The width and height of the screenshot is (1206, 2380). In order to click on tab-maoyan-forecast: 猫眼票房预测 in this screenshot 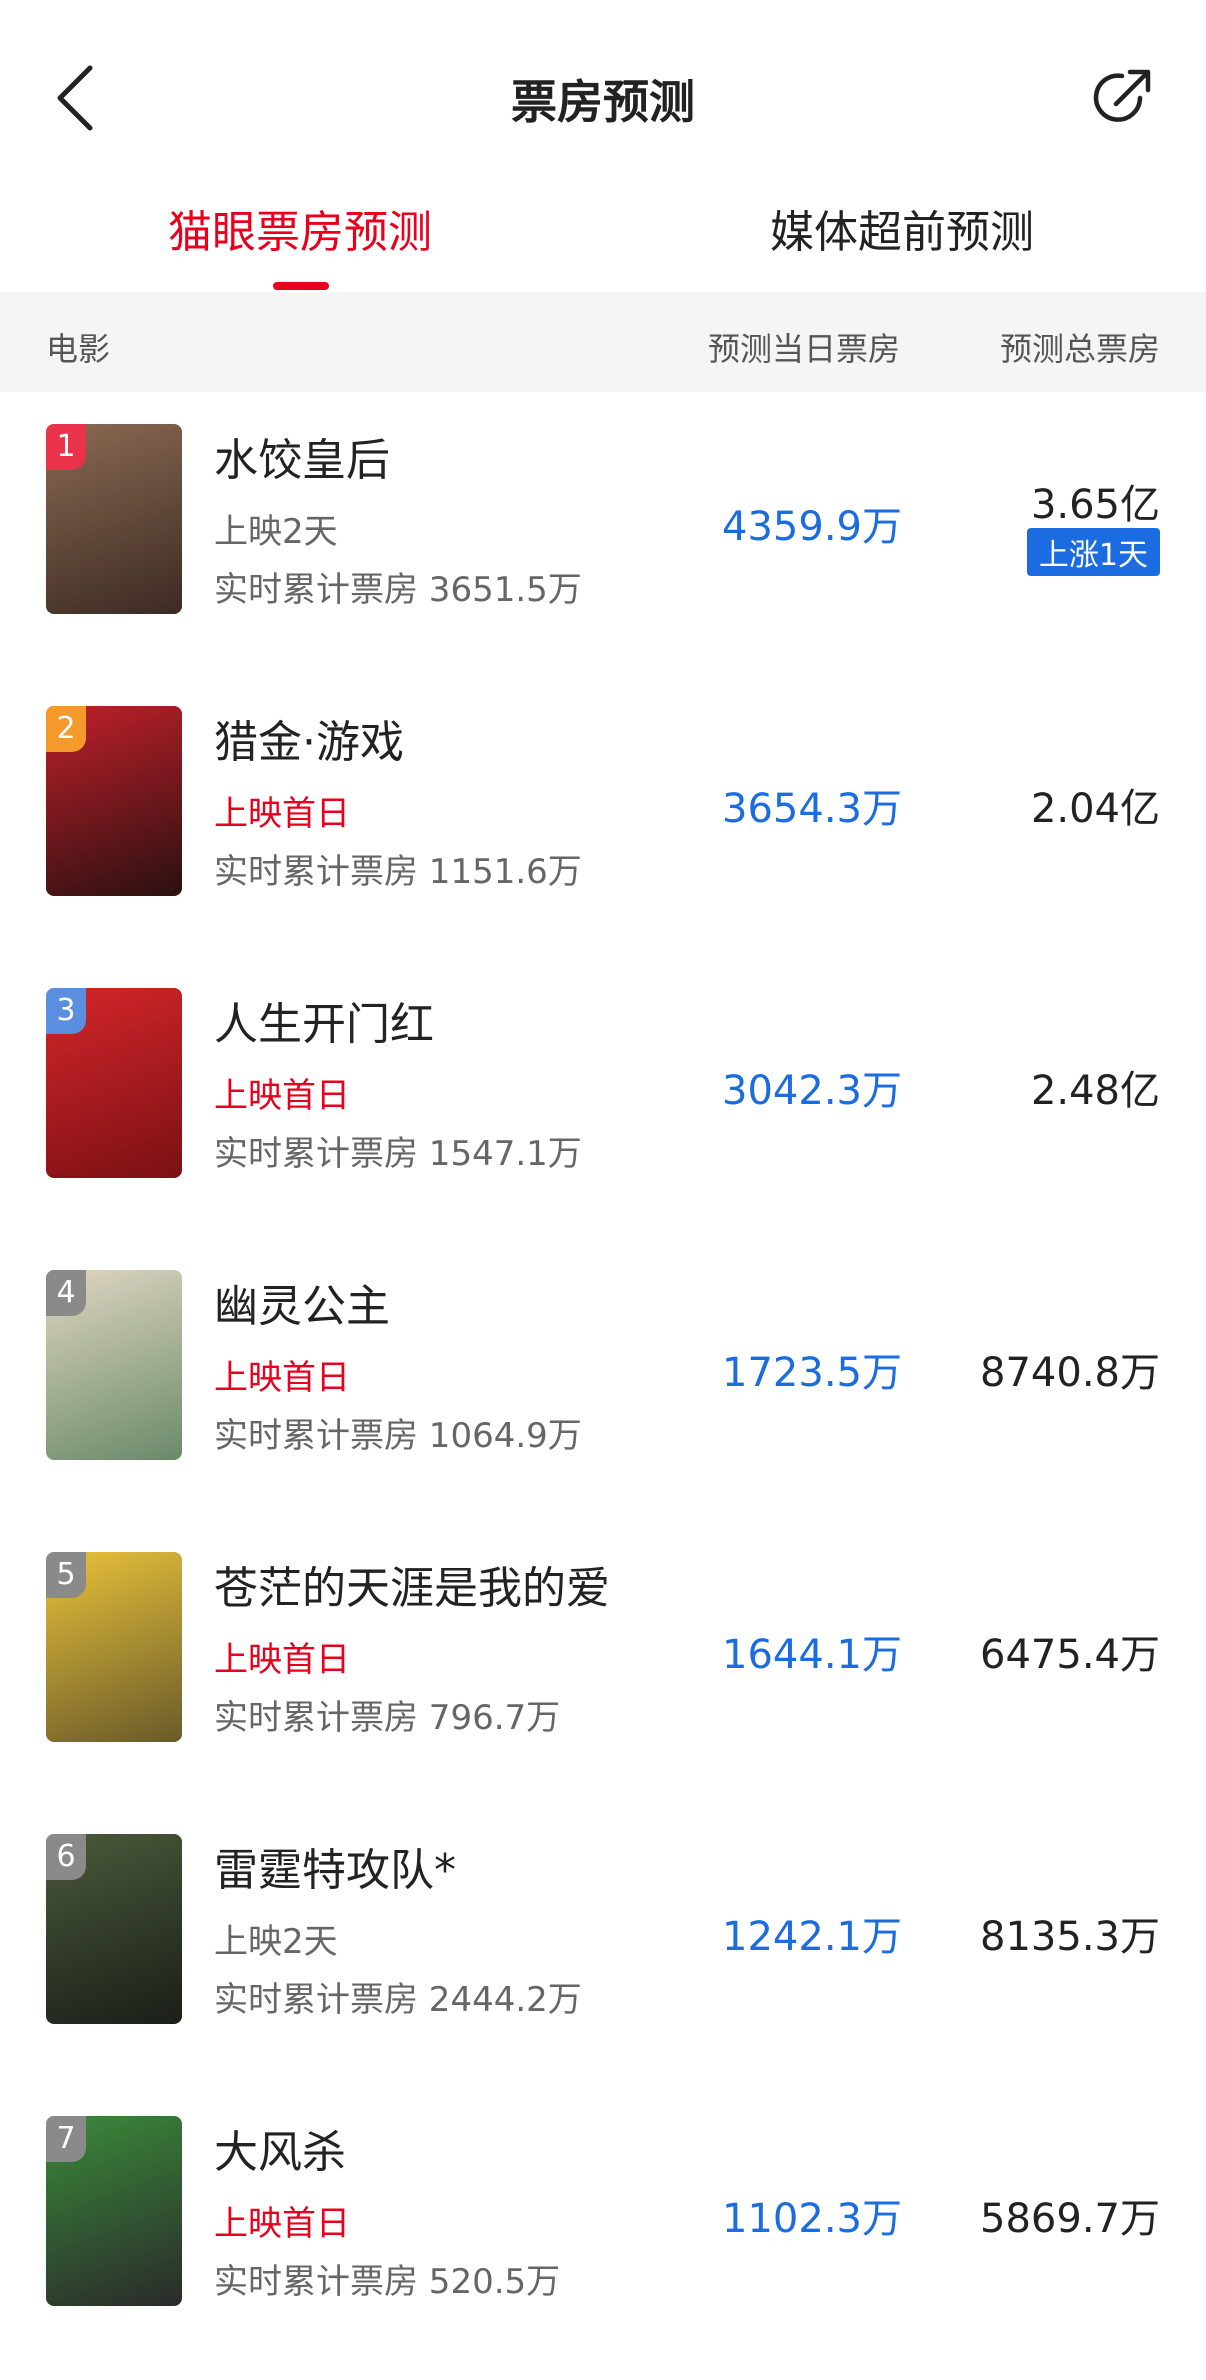, I will do `click(300, 228)`.